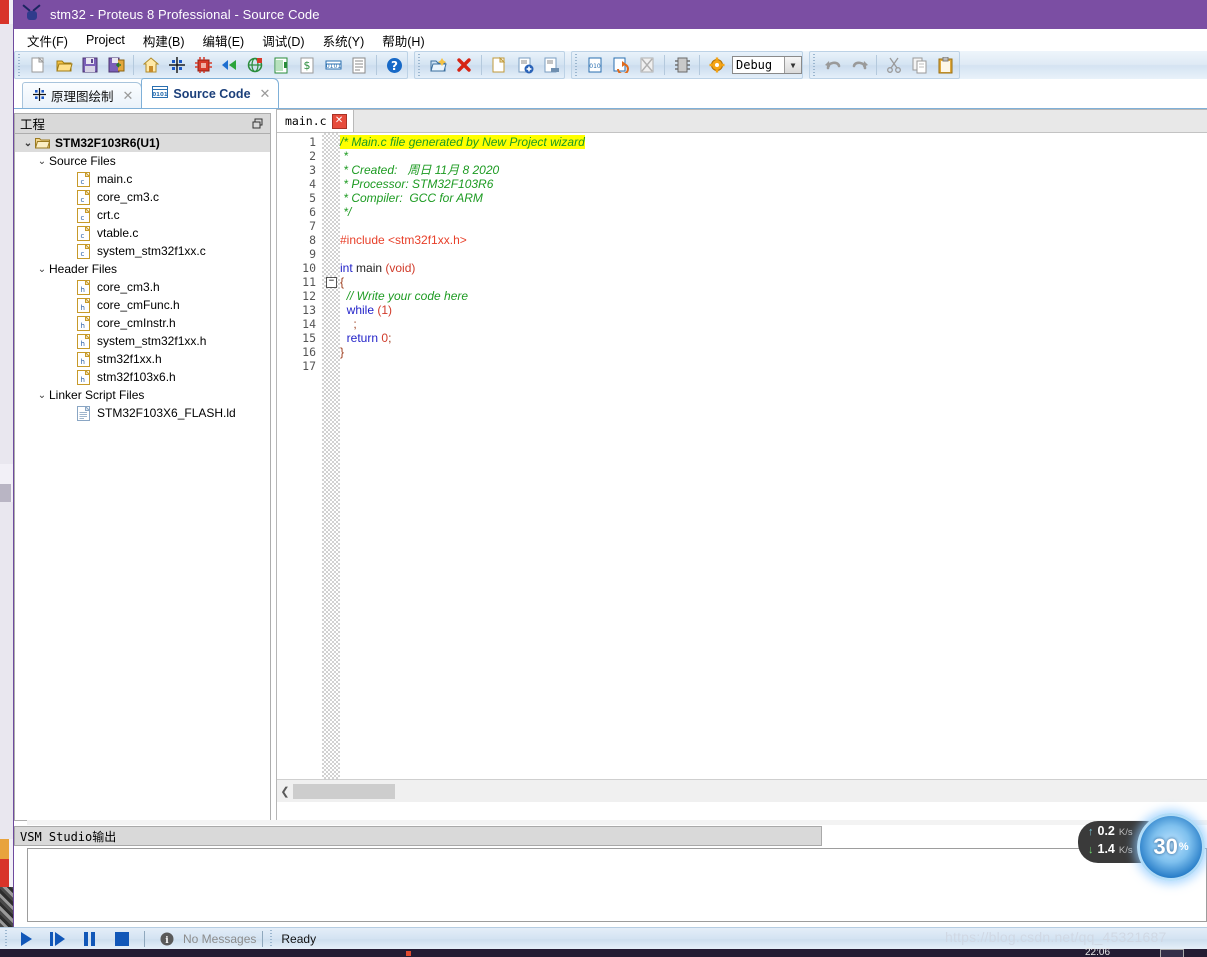  I want to click on dollar-report-icon: $, so click(307, 65).